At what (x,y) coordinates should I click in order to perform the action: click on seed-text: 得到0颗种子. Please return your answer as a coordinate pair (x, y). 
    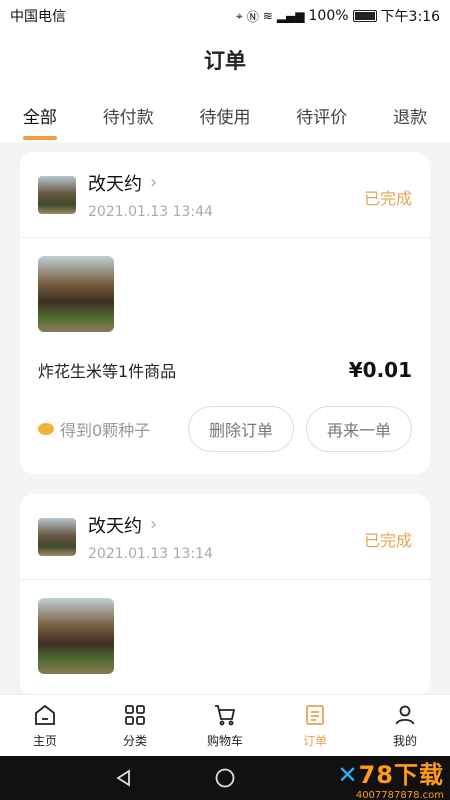
    Looking at the image, I should click on (105, 430).